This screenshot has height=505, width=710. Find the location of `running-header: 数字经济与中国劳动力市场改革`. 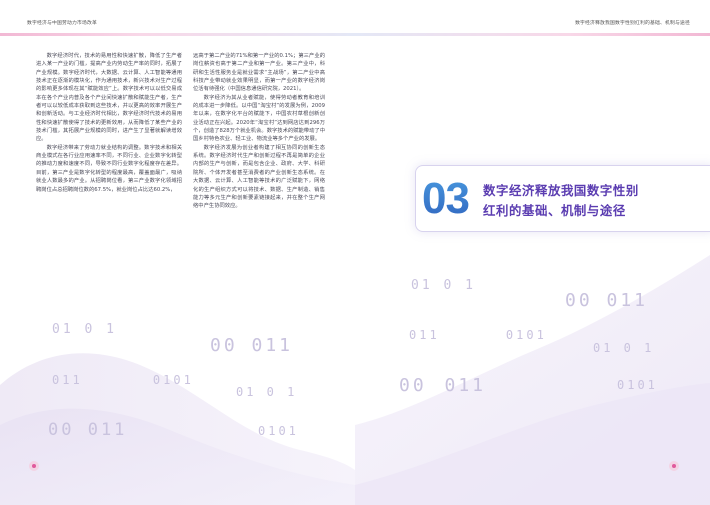

running-header: 数字经济与中国劳动力市场改革 is located at coordinates (62, 23).